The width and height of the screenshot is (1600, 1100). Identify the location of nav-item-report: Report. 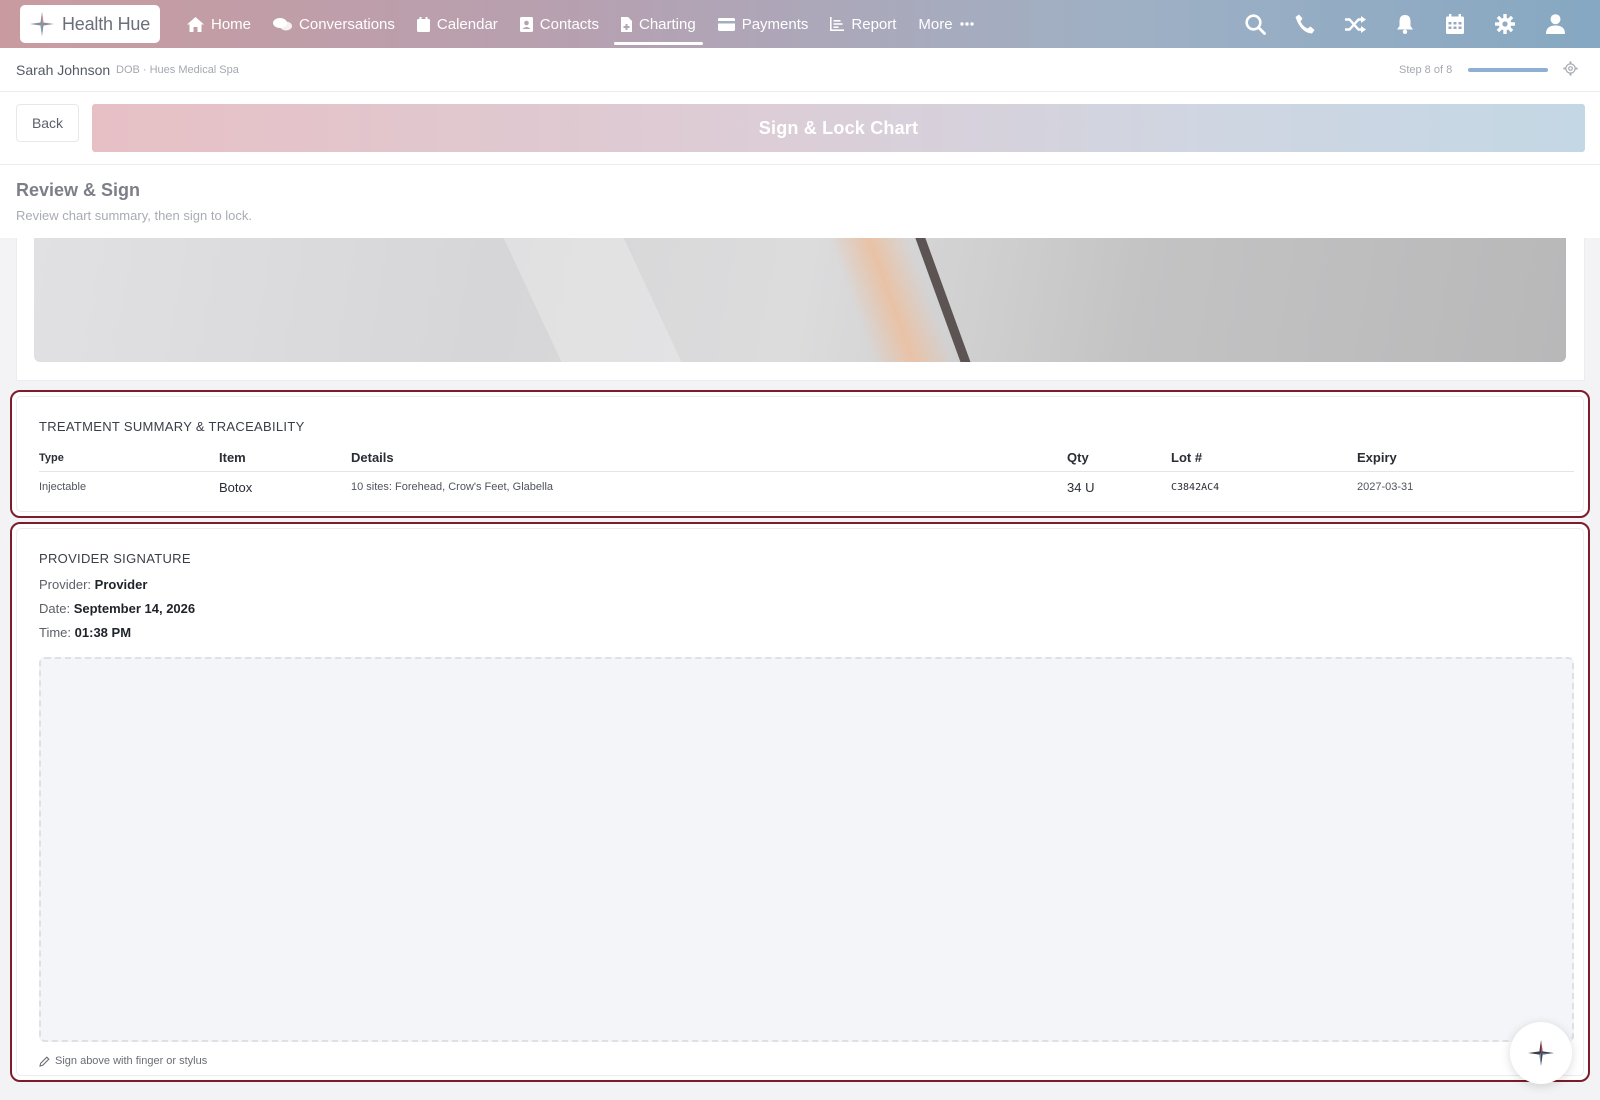
(863, 24).